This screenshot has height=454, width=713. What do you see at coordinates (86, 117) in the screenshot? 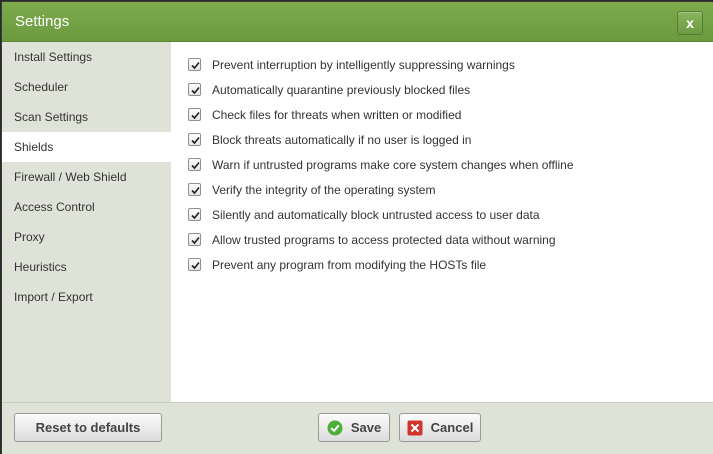
I see `sidebar-item-scan-settings: Scan Settings` at bounding box center [86, 117].